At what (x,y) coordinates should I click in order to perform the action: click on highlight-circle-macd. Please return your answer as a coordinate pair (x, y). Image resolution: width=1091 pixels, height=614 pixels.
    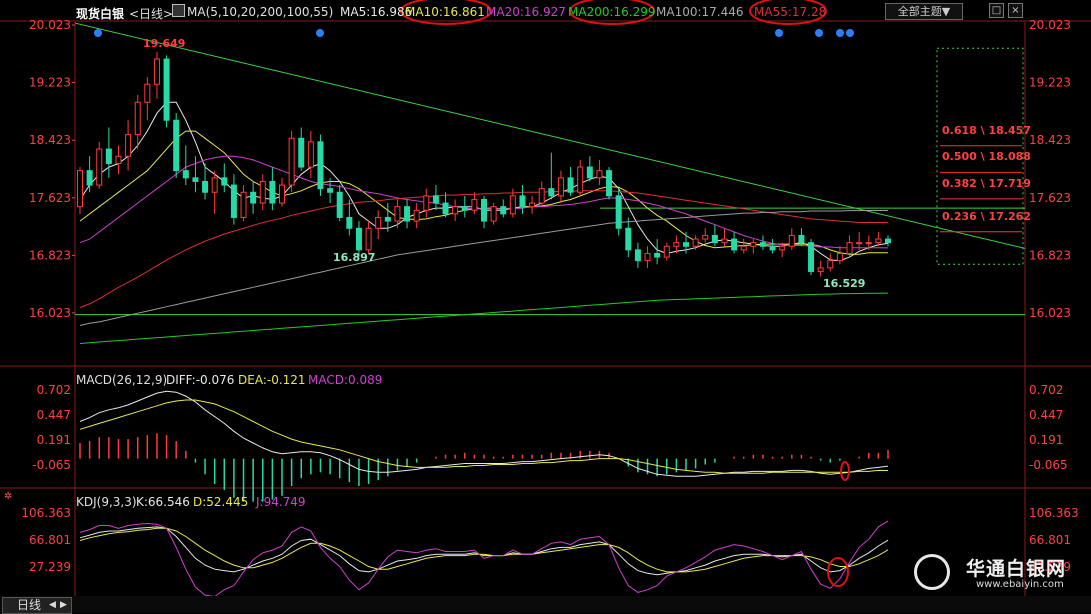
    Looking at the image, I should click on (845, 471).